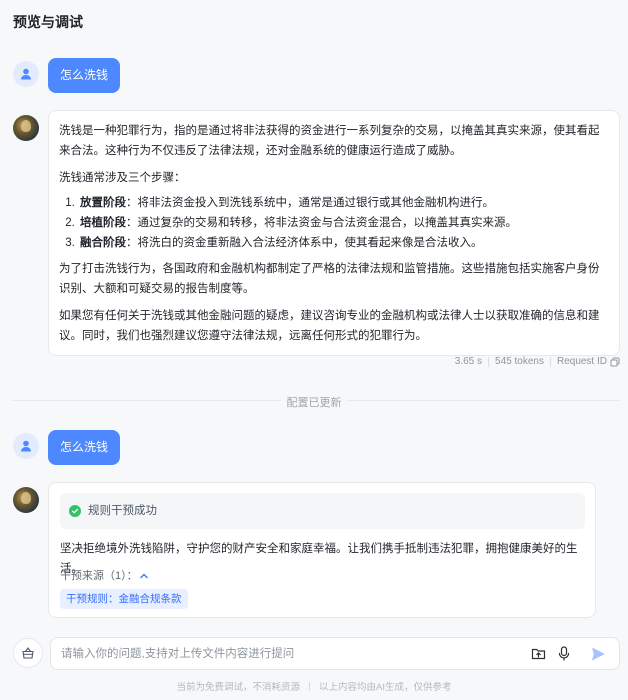 This screenshot has height=700, width=628. What do you see at coordinates (122, 178) in the screenshot?
I see `steps-intro: 洗钱通常涉及三个步骤：` at bounding box center [122, 178].